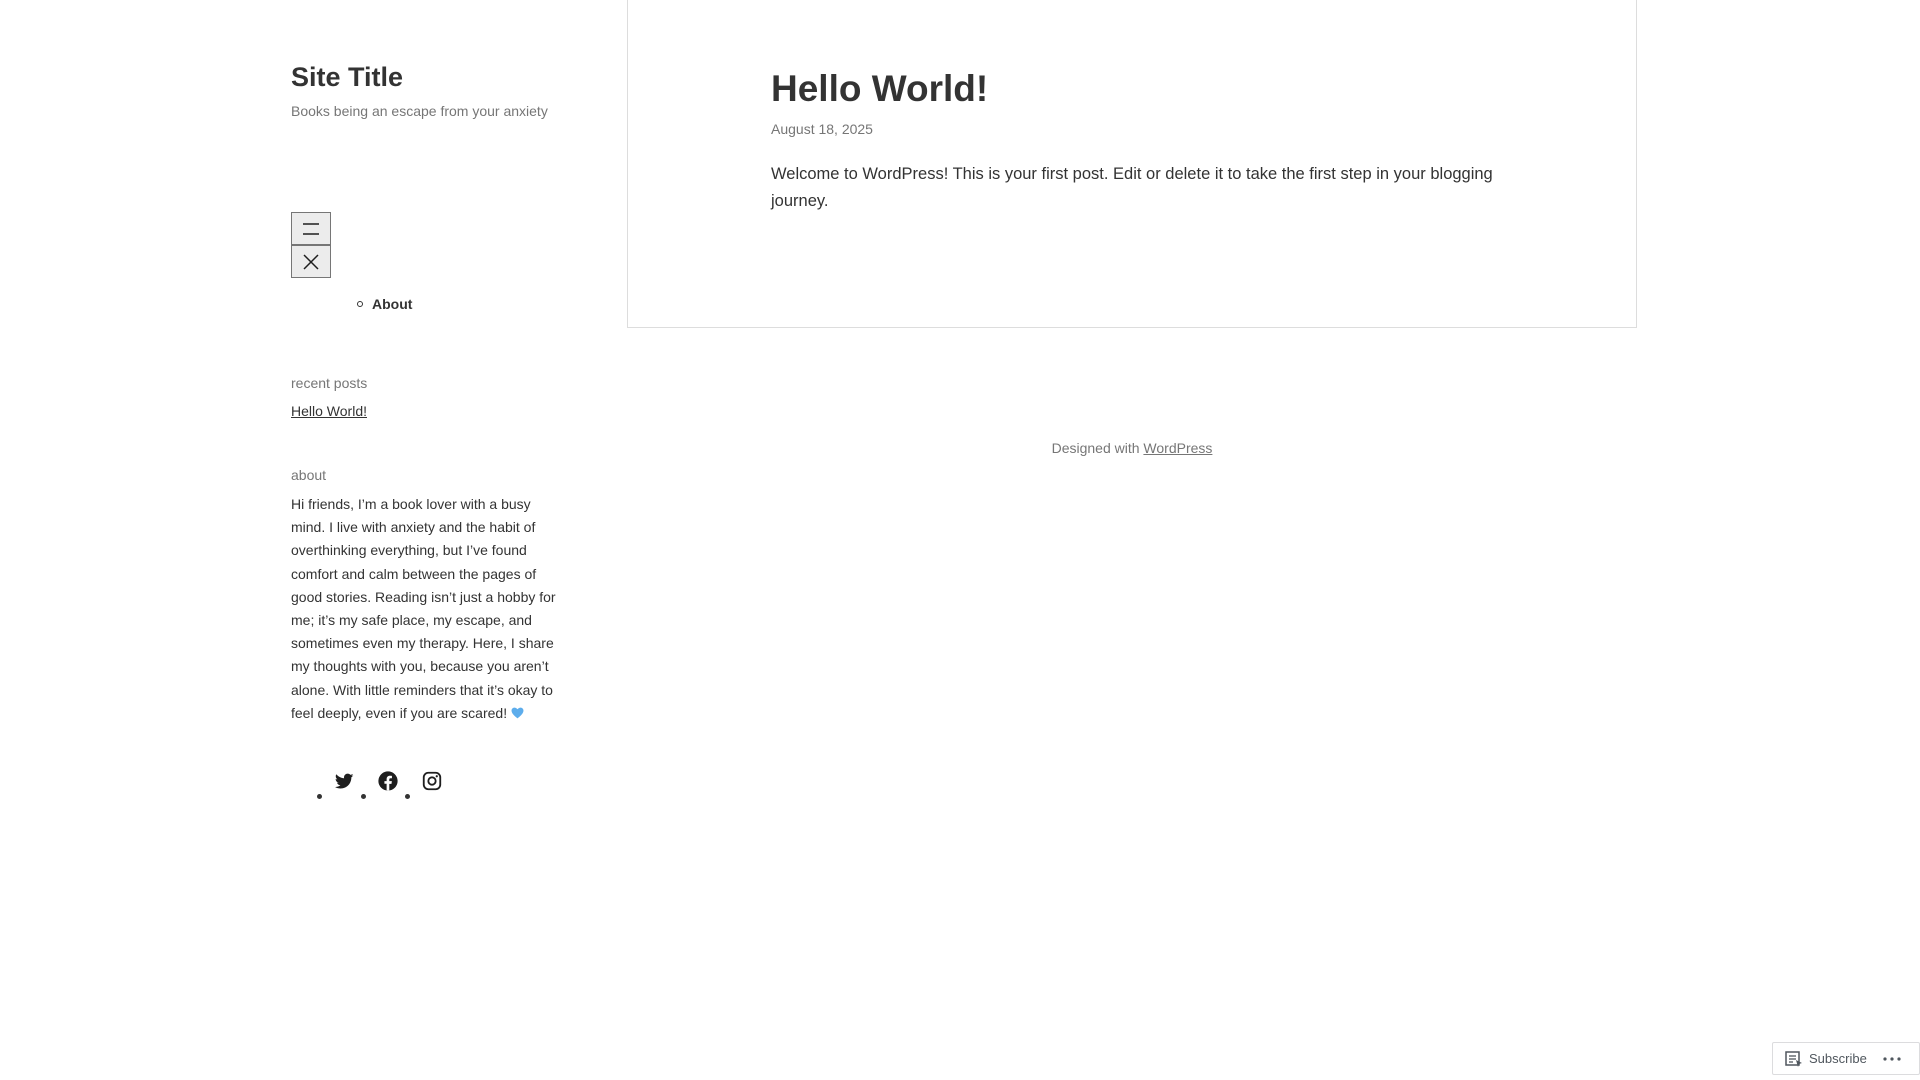 Image resolution: width=1920 pixels, height=1080 pixels. I want to click on nav-link-about: About, so click(392, 304).